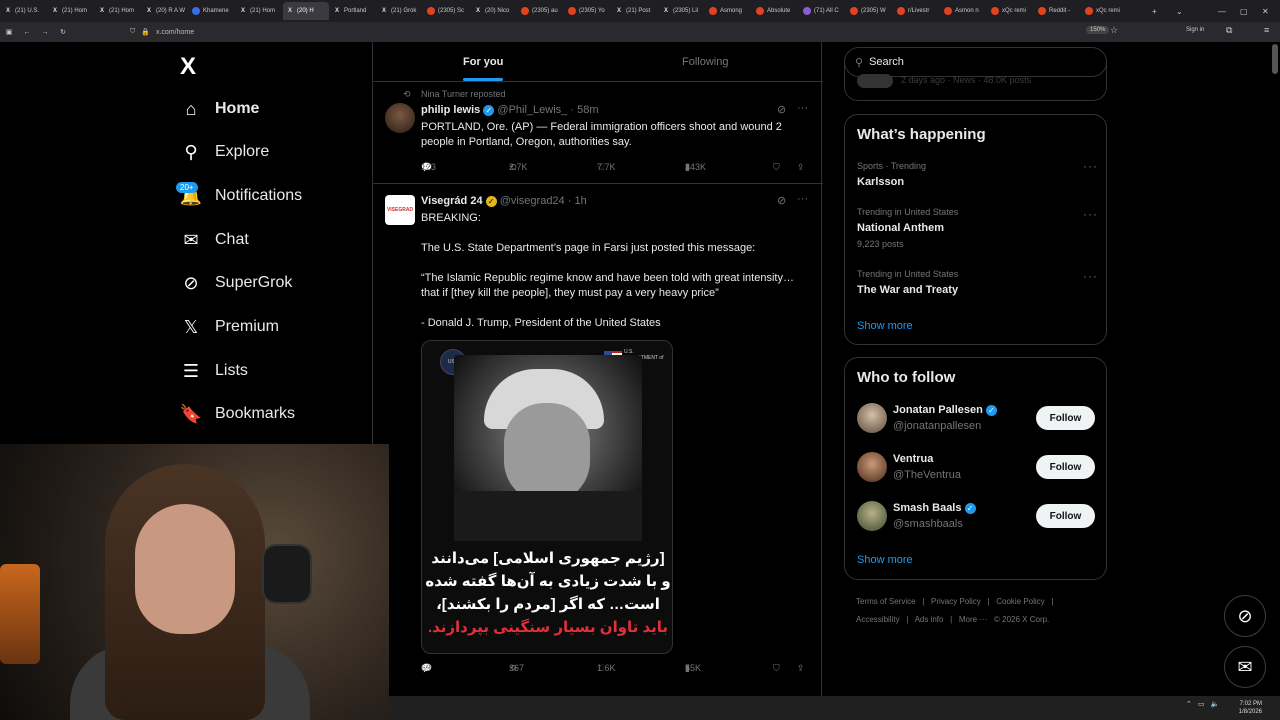 The width and height of the screenshot is (1280, 720). What do you see at coordinates (1114, 30) in the screenshot?
I see `star-icon: ☆` at bounding box center [1114, 30].